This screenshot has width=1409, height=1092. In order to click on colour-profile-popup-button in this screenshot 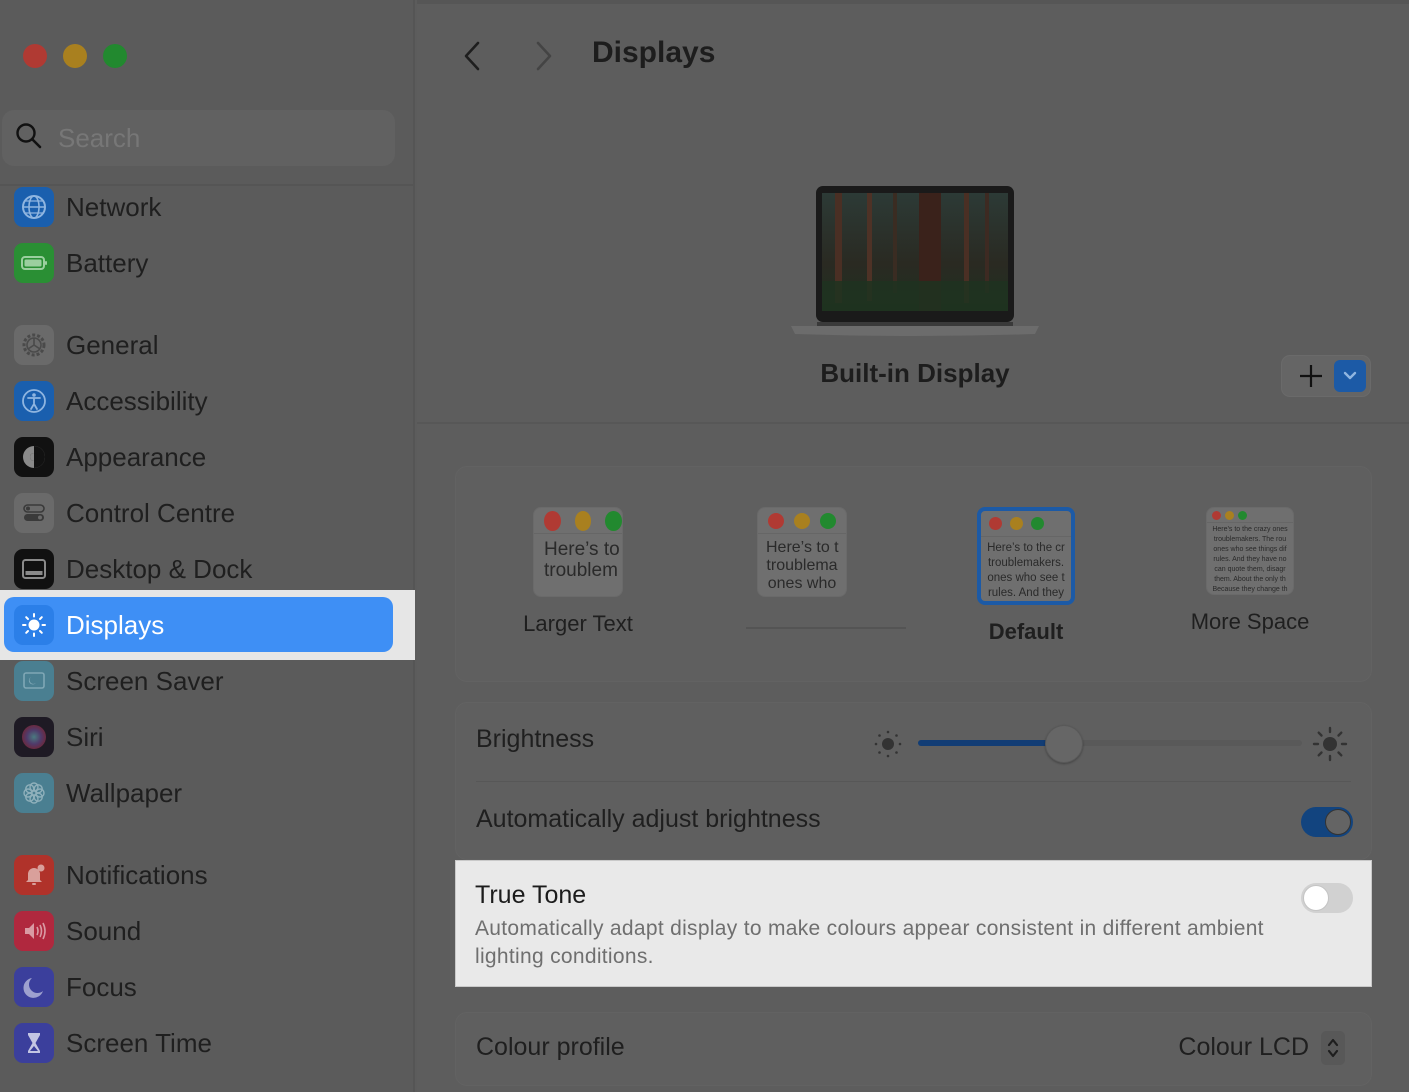, I will do `click(1333, 1048)`.